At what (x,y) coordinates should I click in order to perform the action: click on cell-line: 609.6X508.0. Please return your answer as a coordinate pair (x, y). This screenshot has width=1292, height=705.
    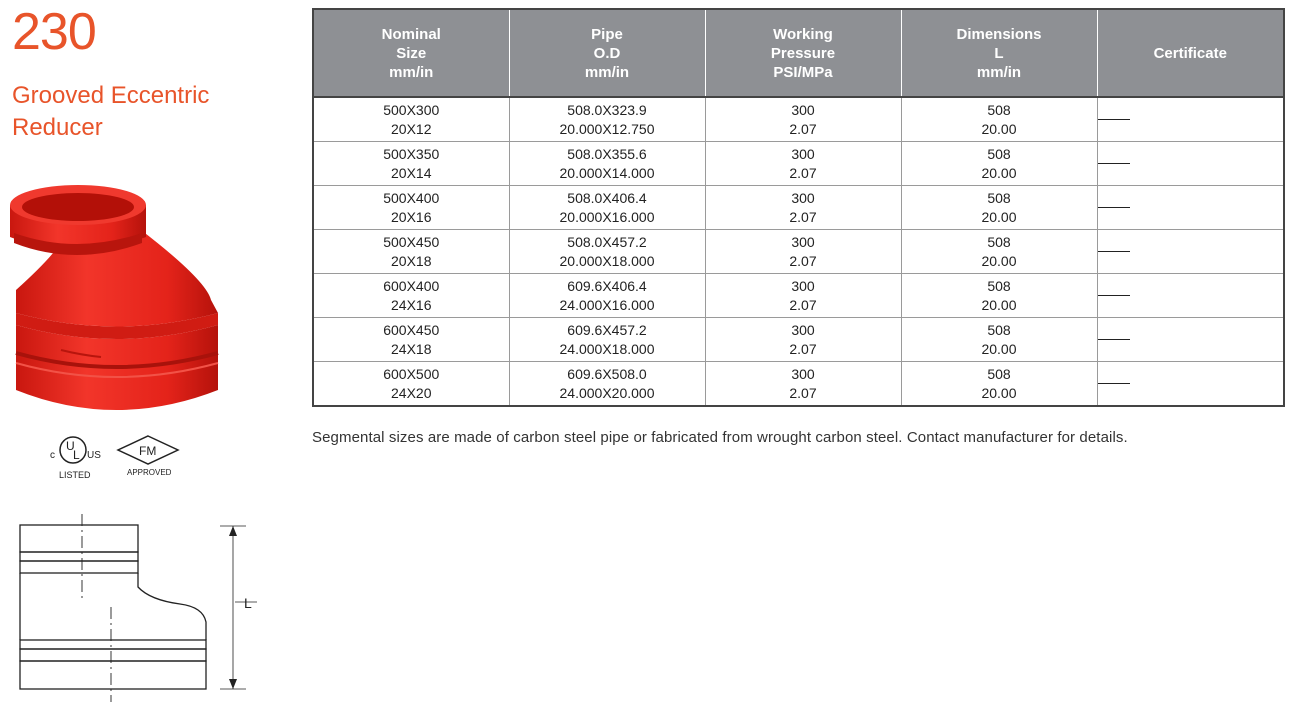
    Looking at the image, I should click on (607, 373).